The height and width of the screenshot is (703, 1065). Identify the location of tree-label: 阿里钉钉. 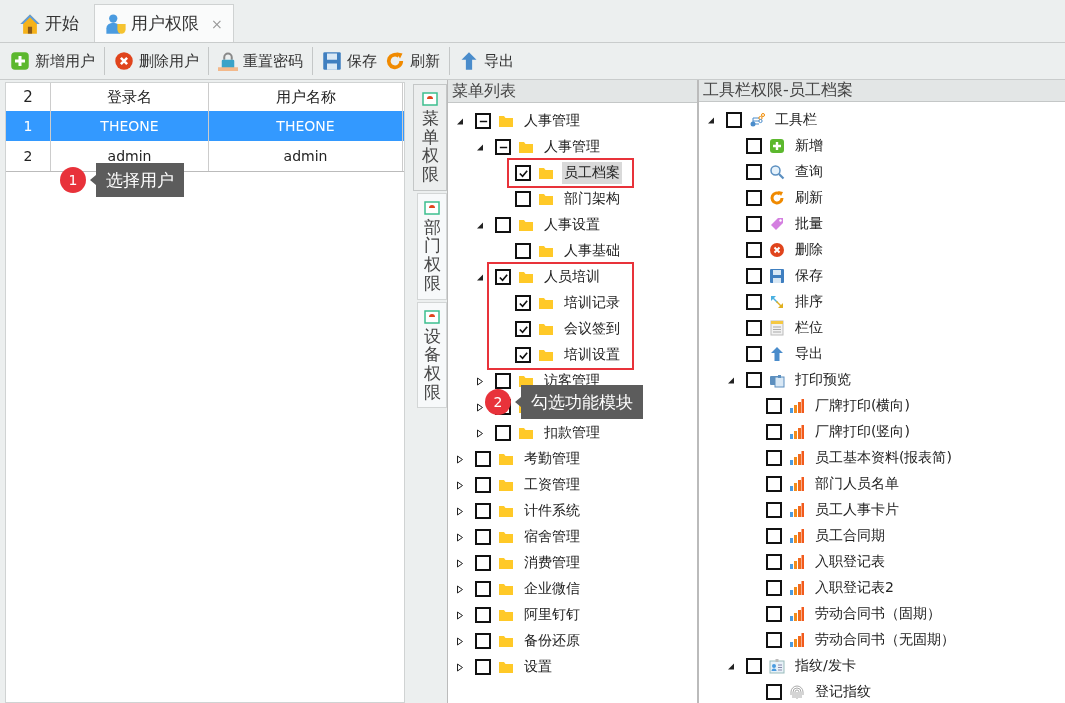
(552, 615).